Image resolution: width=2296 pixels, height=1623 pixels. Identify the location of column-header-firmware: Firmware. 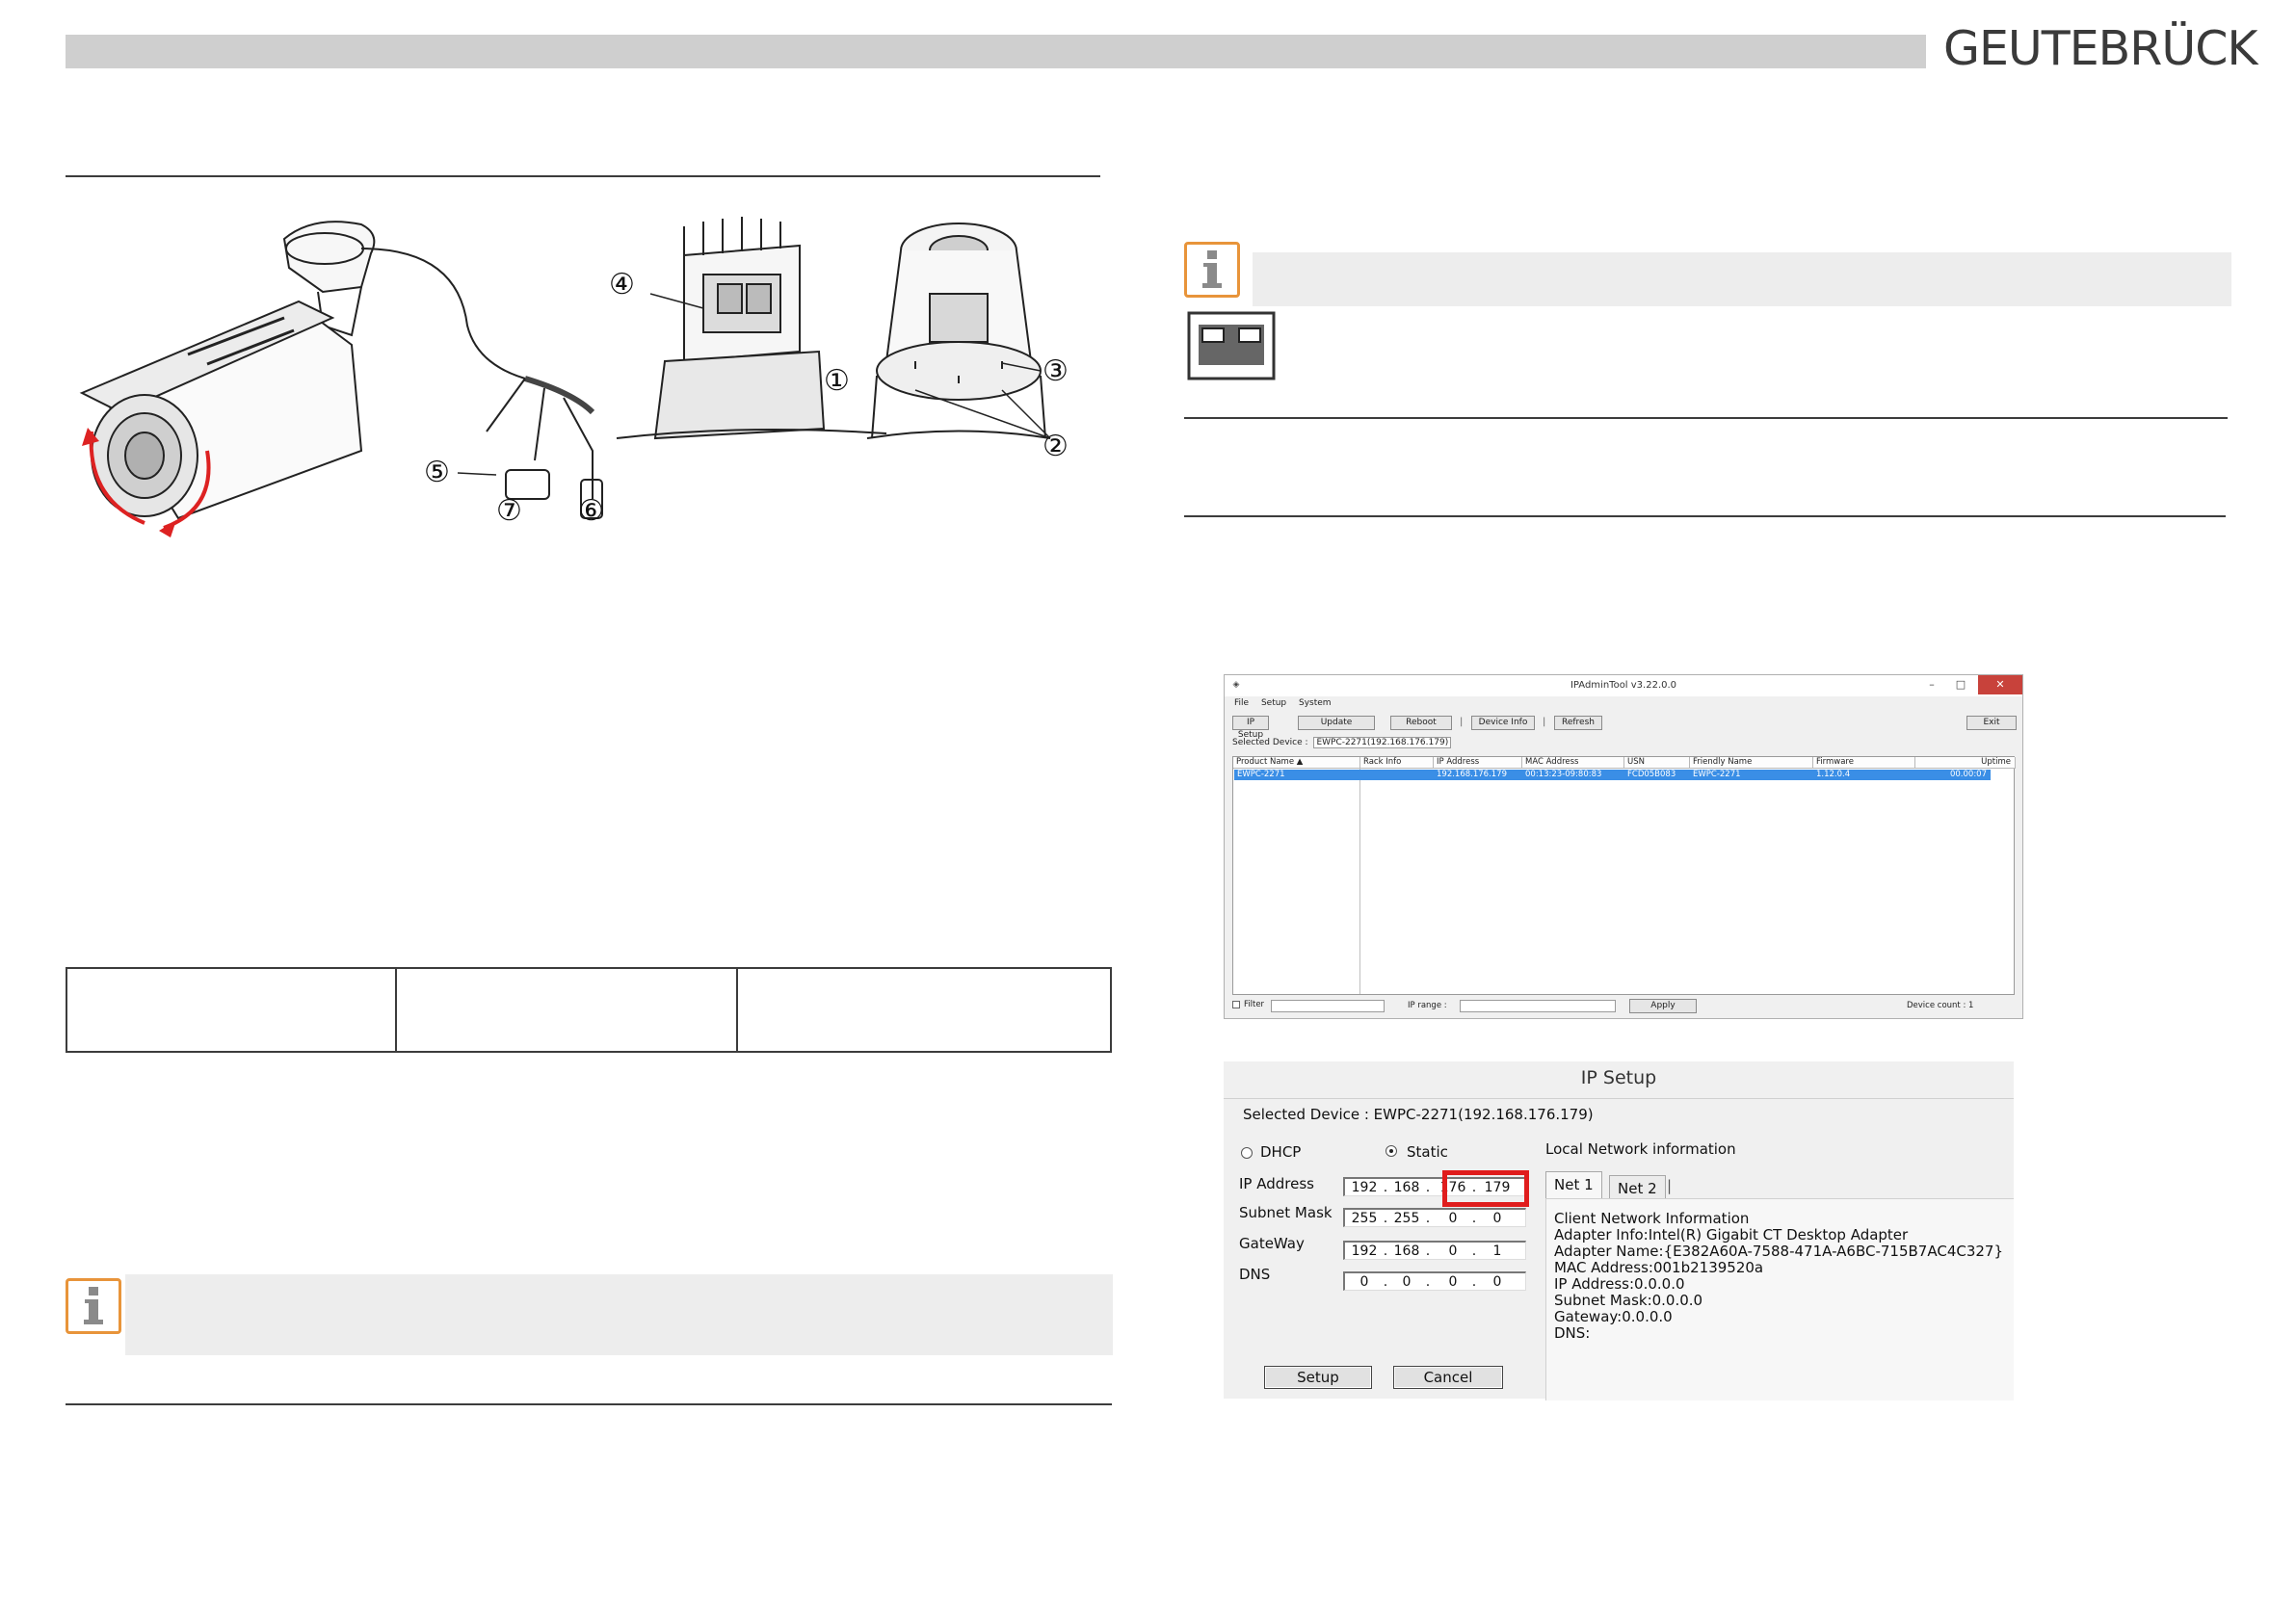
(1864, 763).